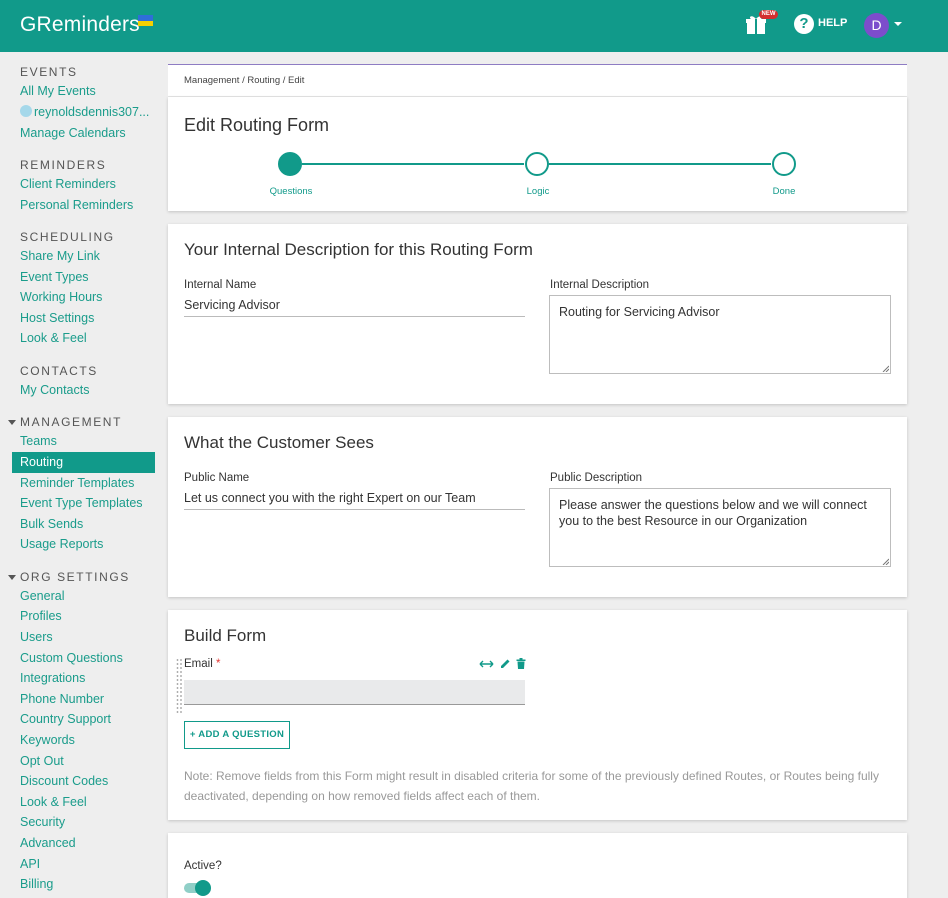 This screenshot has width=948, height=898. I want to click on chevron-down-icon, so click(898, 24).